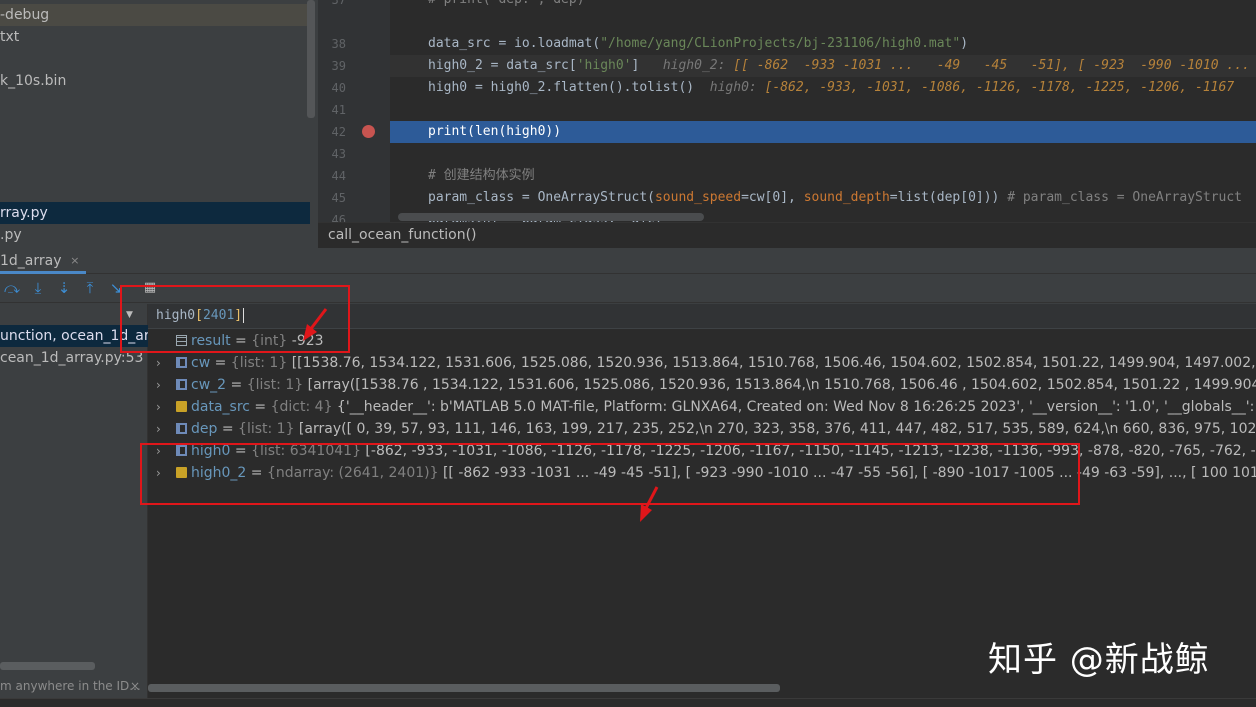 This screenshot has width=1256, height=707. What do you see at coordinates (698, 197) in the screenshot?
I see `code-keyword-arg: sound_speed` at bounding box center [698, 197].